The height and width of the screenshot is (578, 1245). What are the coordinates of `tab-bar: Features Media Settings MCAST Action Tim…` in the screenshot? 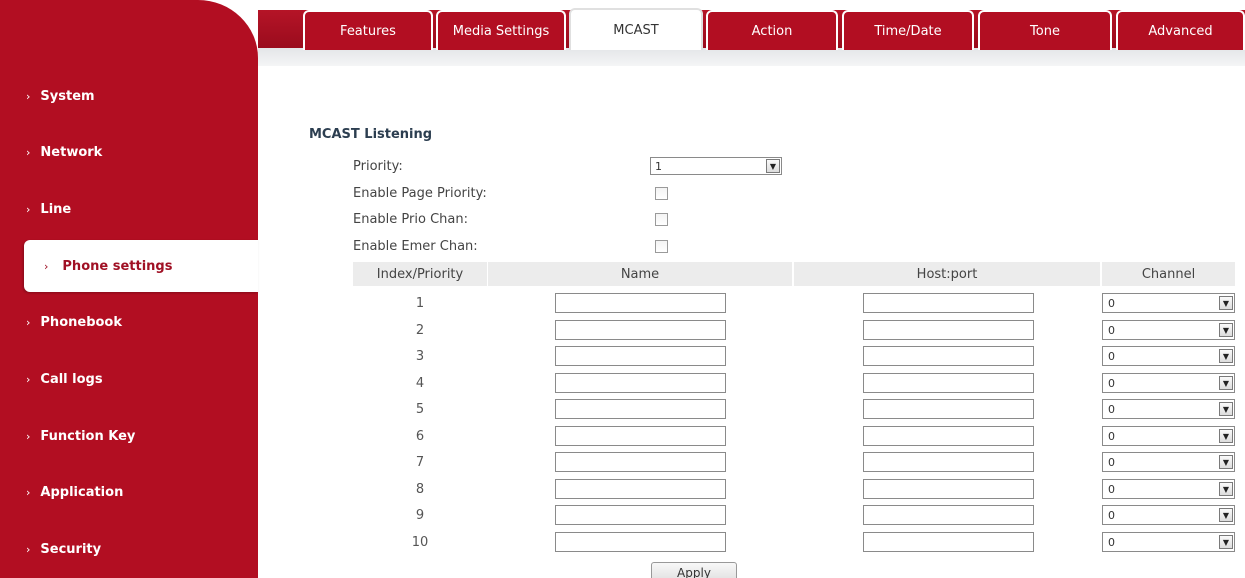 It's located at (751, 33).